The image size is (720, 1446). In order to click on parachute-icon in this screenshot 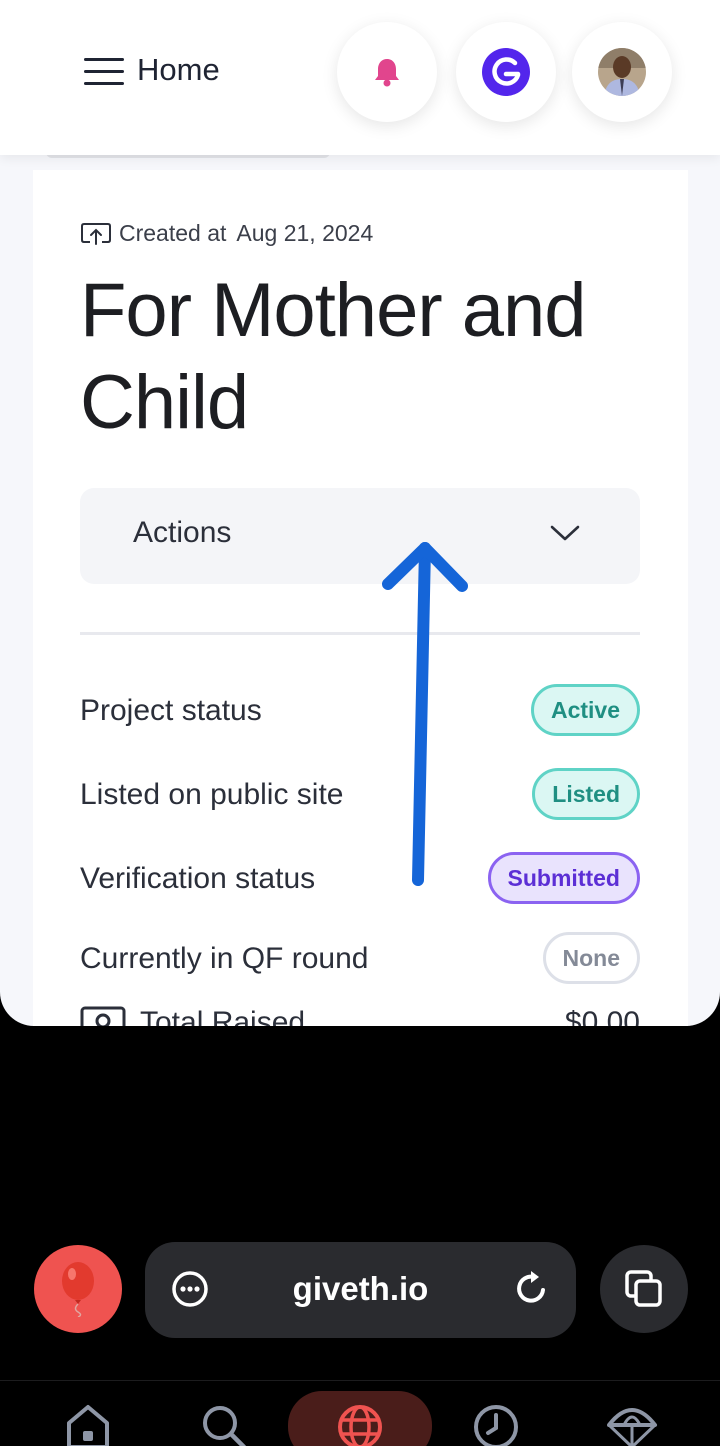, I will do `click(632, 1424)`.